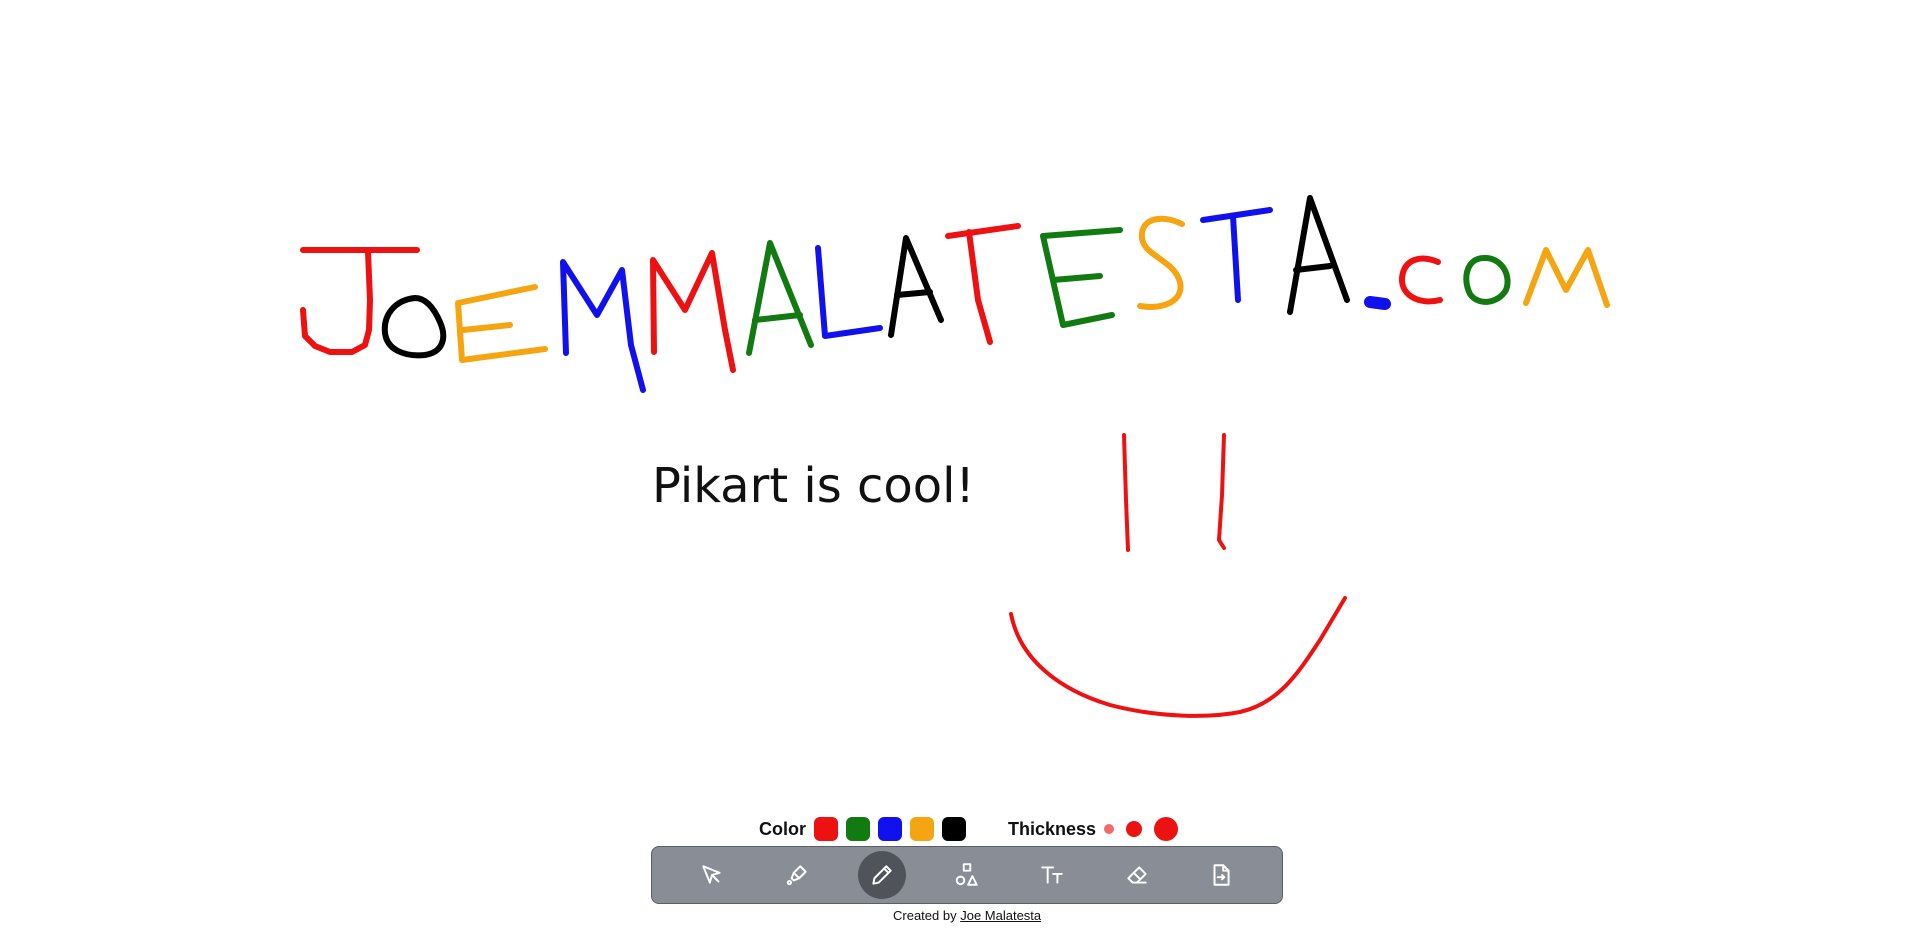  I want to click on toolbar, so click(967, 875).